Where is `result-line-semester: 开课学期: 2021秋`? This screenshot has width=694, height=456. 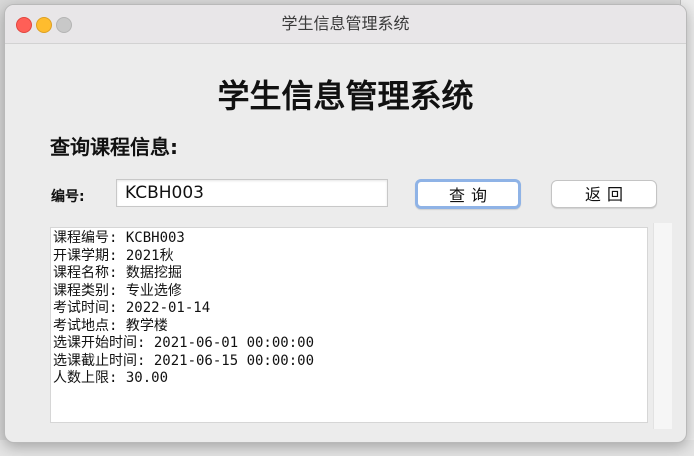
result-line-semester: 开课学期: 2021秋 is located at coordinates (113, 255).